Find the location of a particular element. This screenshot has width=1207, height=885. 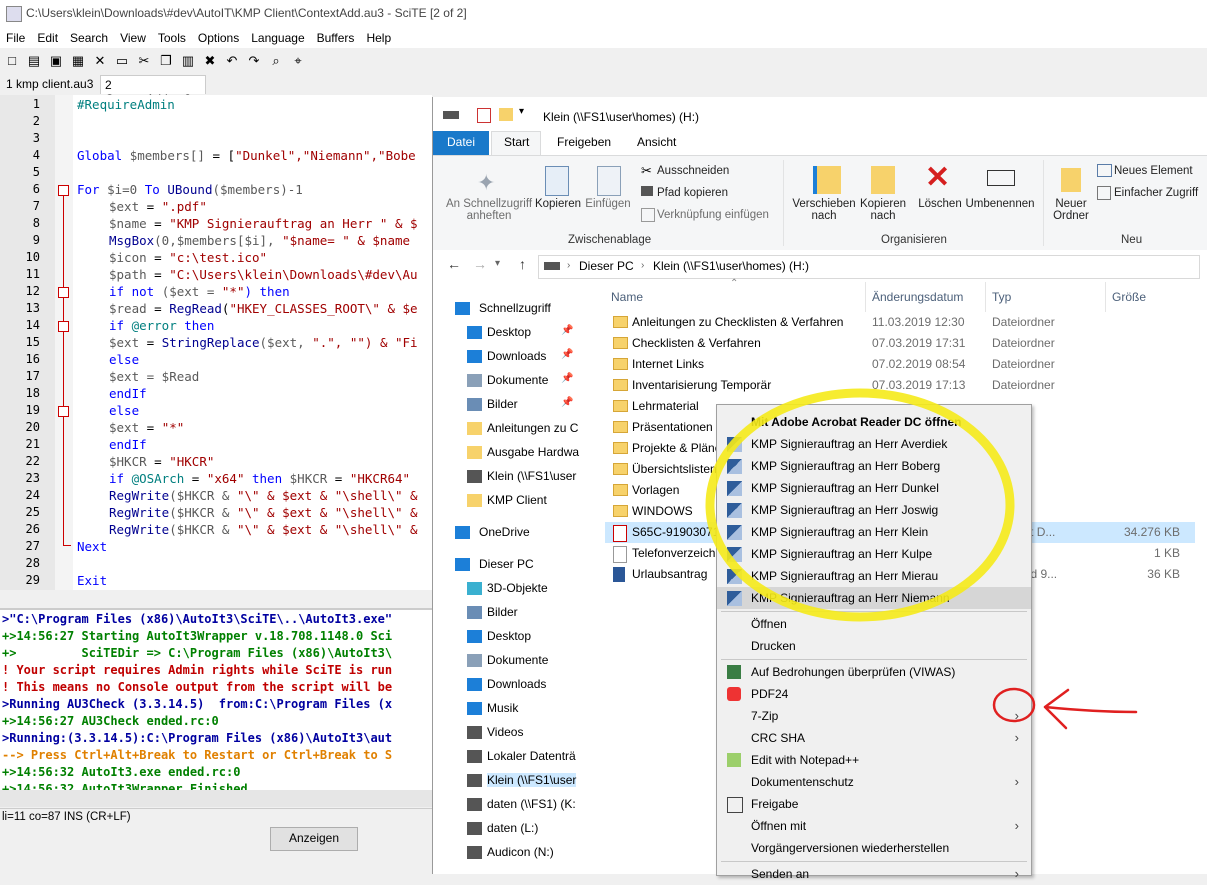

save-icon: ▣ is located at coordinates (56, 61).